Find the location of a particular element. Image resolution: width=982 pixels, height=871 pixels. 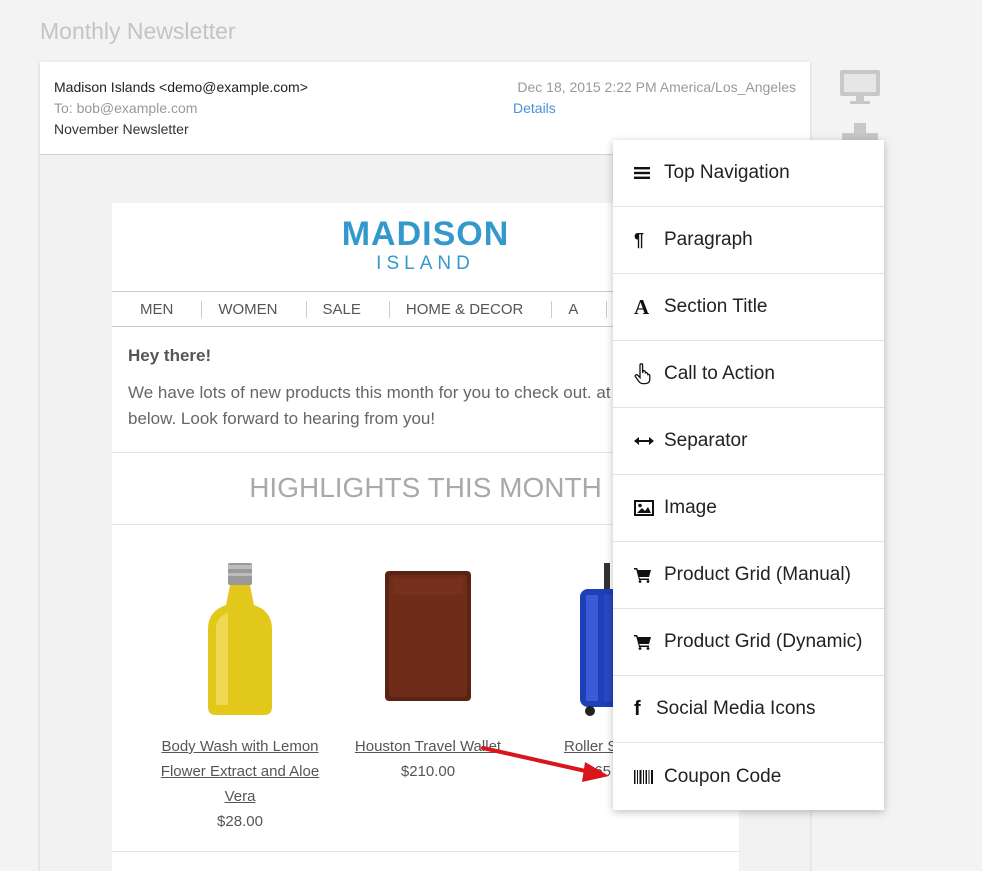

font-icon: A is located at coordinates (642, 306).